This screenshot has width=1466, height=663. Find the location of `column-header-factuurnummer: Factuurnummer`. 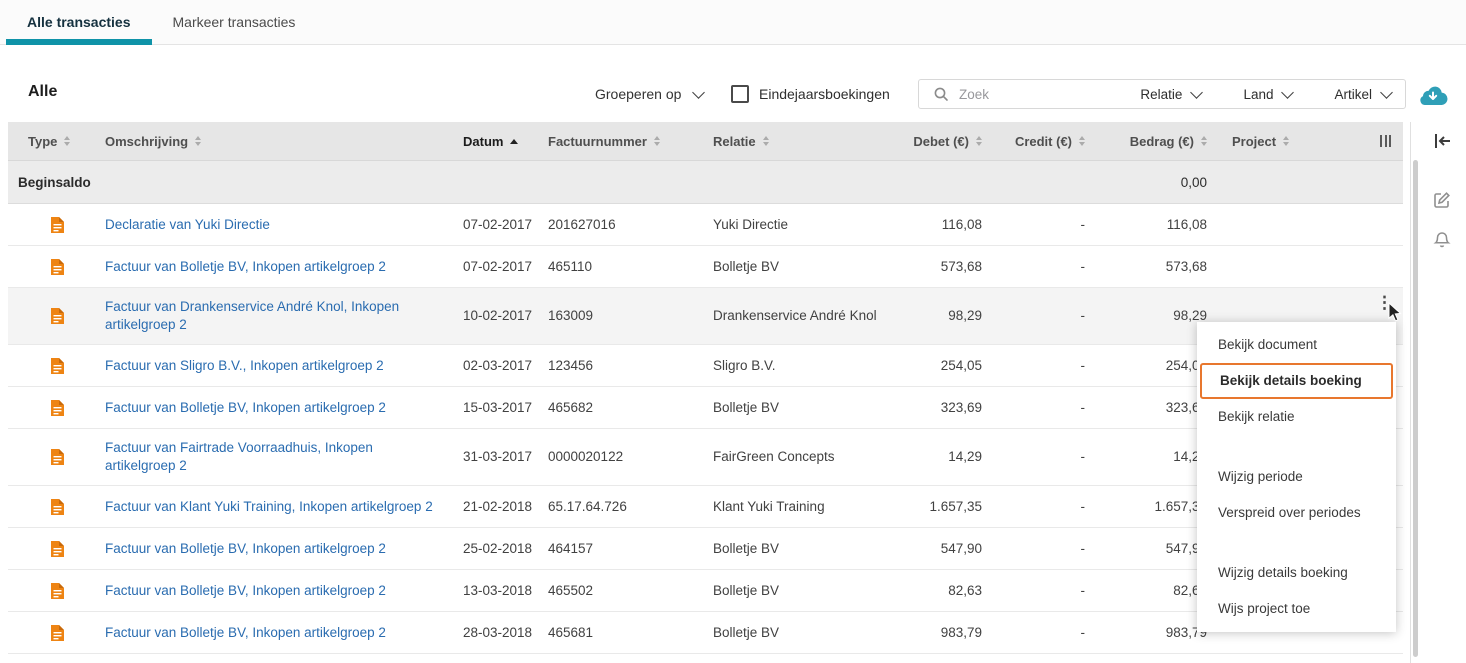

column-header-factuurnummer: Factuurnummer is located at coordinates (630, 141).